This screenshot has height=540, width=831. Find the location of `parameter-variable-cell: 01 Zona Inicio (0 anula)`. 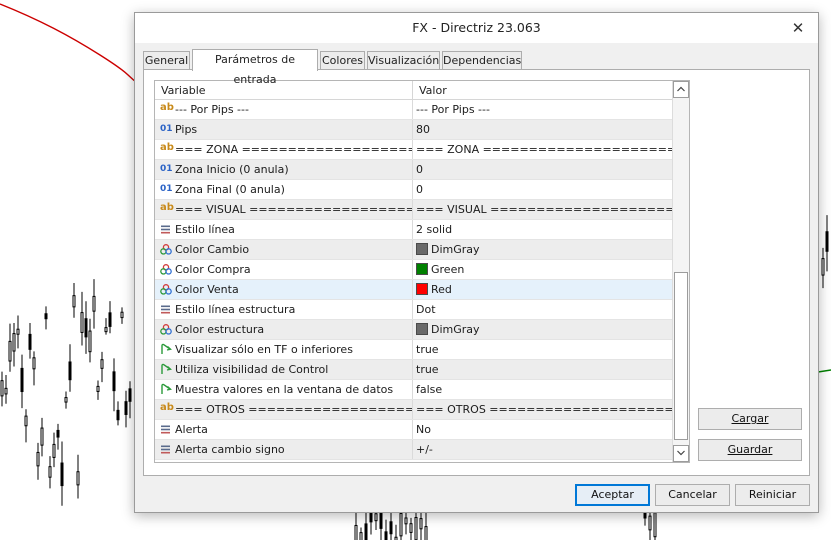

parameter-variable-cell: 01 Zona Inicio (0 anula) is located at coordinates (284, 169).